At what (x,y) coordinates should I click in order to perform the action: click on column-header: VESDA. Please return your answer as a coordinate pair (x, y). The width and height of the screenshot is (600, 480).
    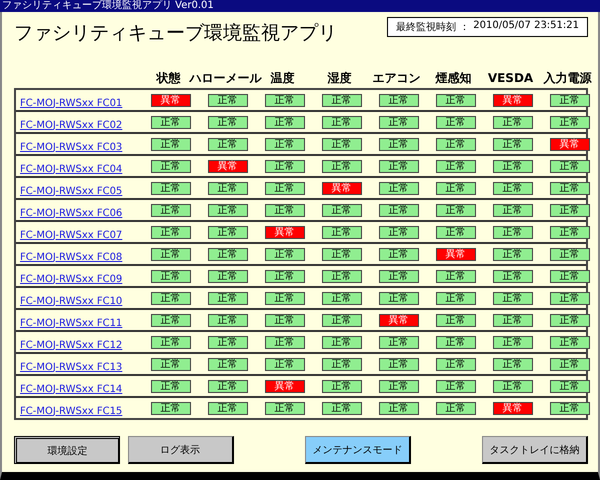
    Looking at the image, I should click on (511, 78).